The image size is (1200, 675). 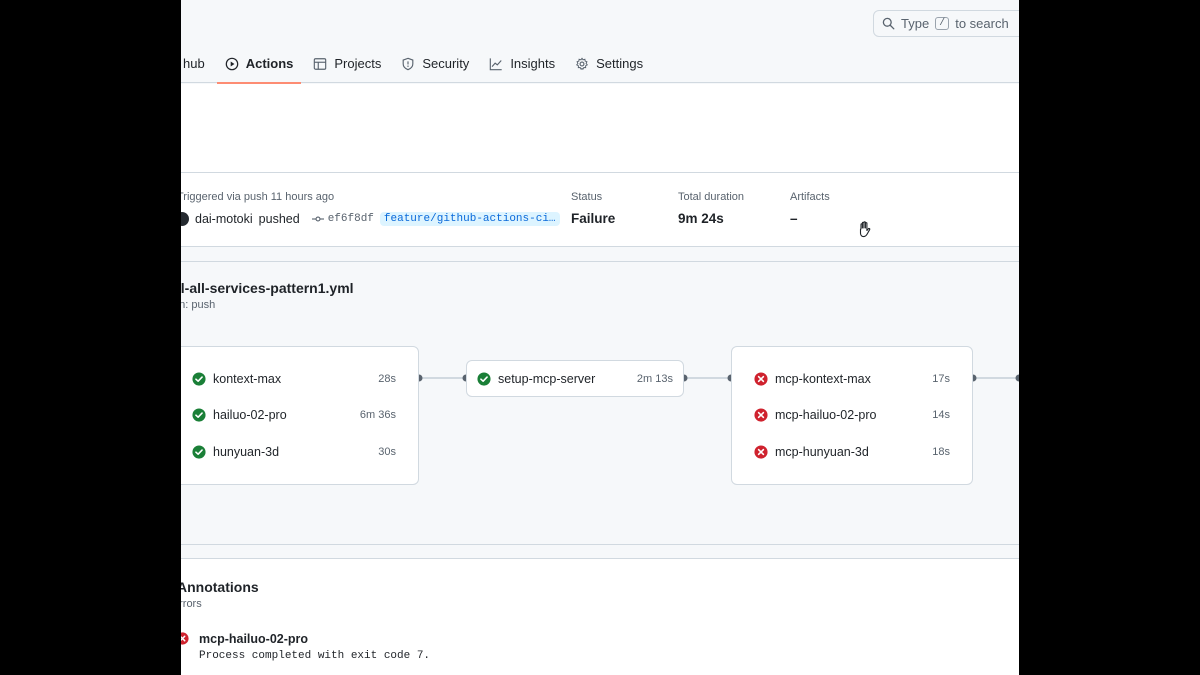 I want to click on shield-icon, so click(x=408, y=63).